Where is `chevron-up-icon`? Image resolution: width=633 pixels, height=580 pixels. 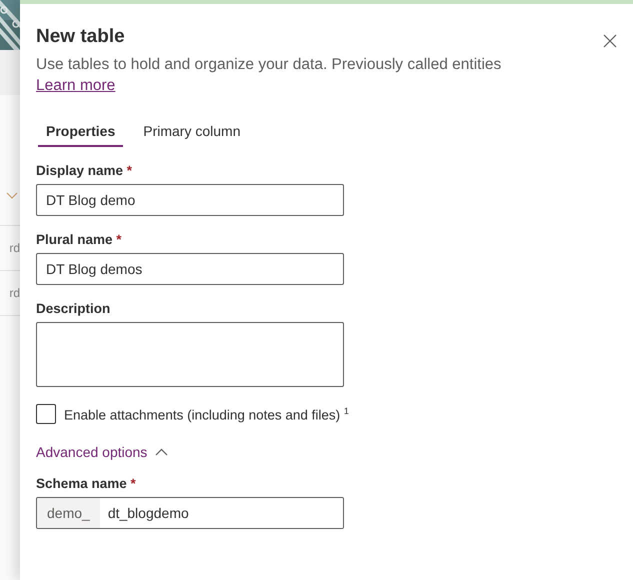
chevron-up-icon is located at coordinates (161, 452).